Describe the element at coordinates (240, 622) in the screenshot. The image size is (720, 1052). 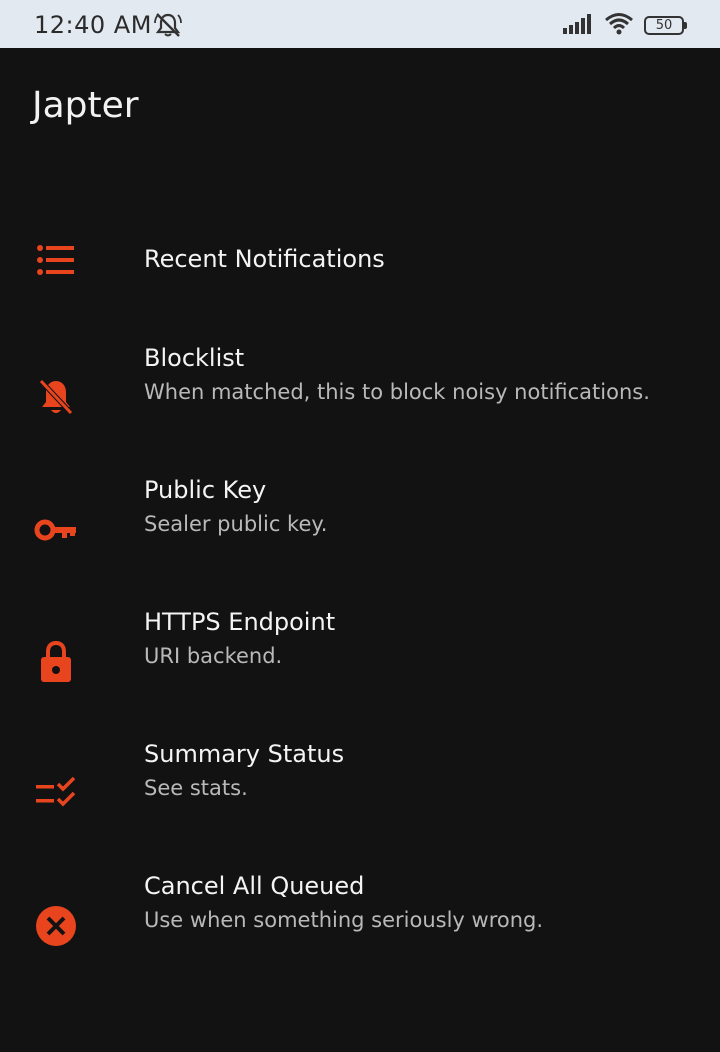
I see `menu-item-label: HTTPS Endpoint` at that location.